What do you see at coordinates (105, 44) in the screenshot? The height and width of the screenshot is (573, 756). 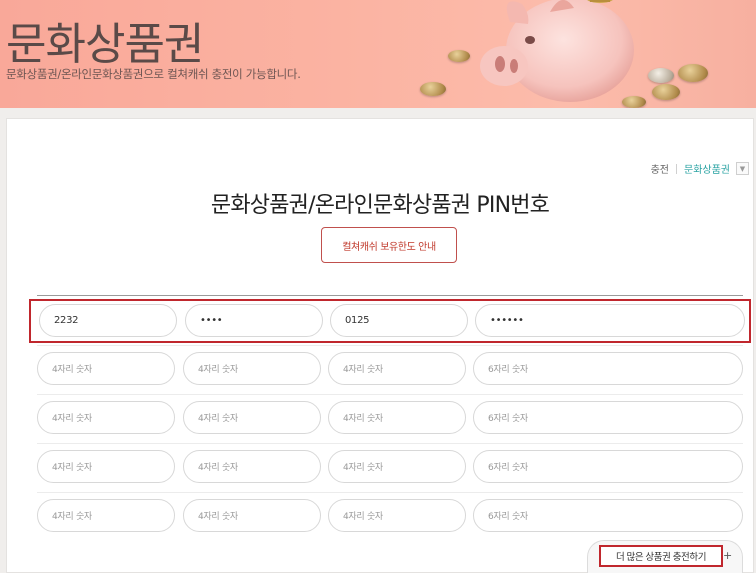 I see `banner-title: 문화상품권` at bounding box center [105, 44].